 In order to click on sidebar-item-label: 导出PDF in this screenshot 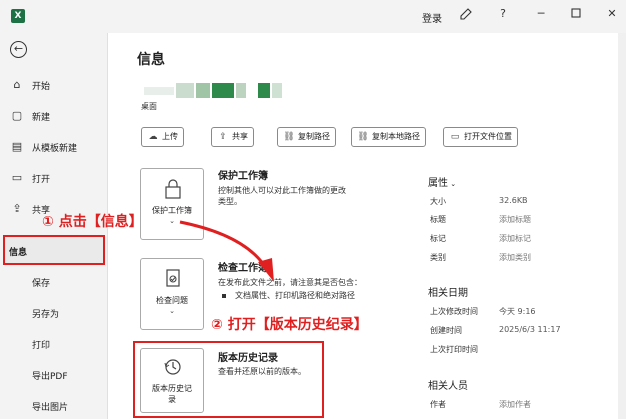, I will do `click(50, 377)`.